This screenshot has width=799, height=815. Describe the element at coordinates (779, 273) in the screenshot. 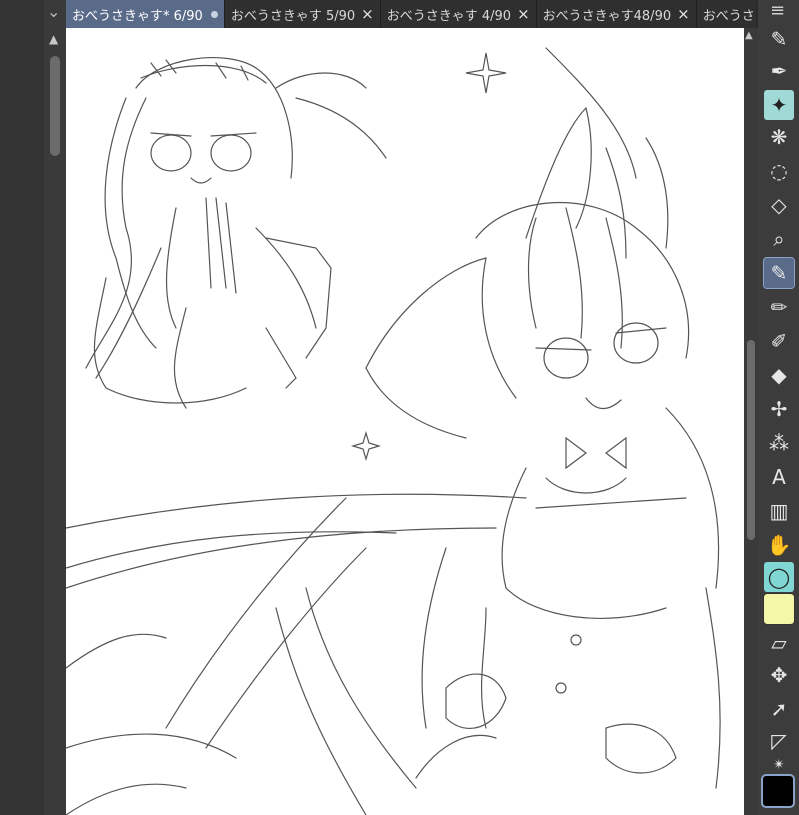

I see `pencil-icon: ✎` at that location.